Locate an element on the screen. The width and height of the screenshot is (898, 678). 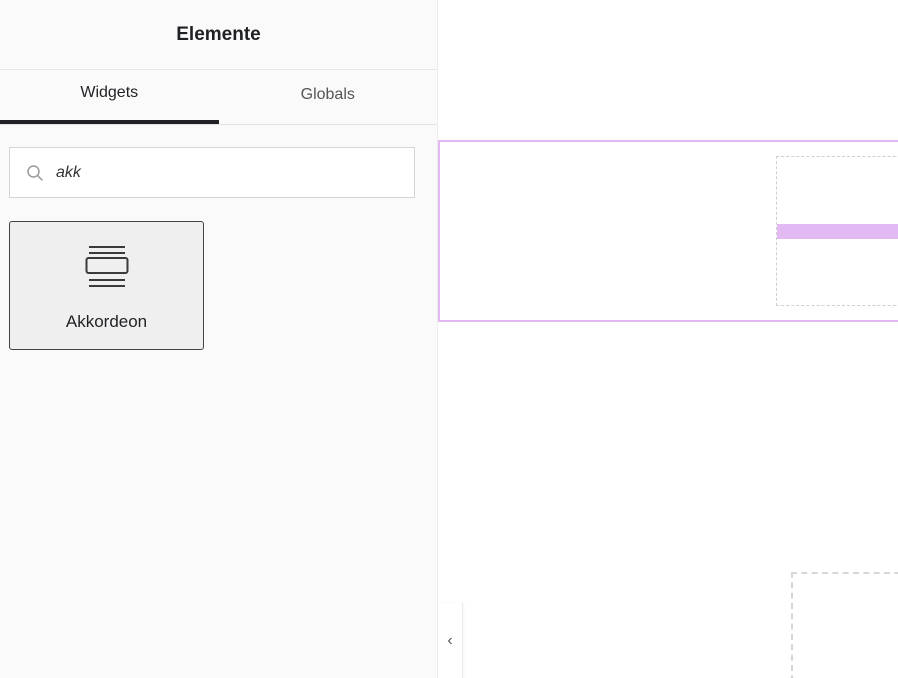
panel-tabs: Widgets Globals is located at coordinates (218, 97).